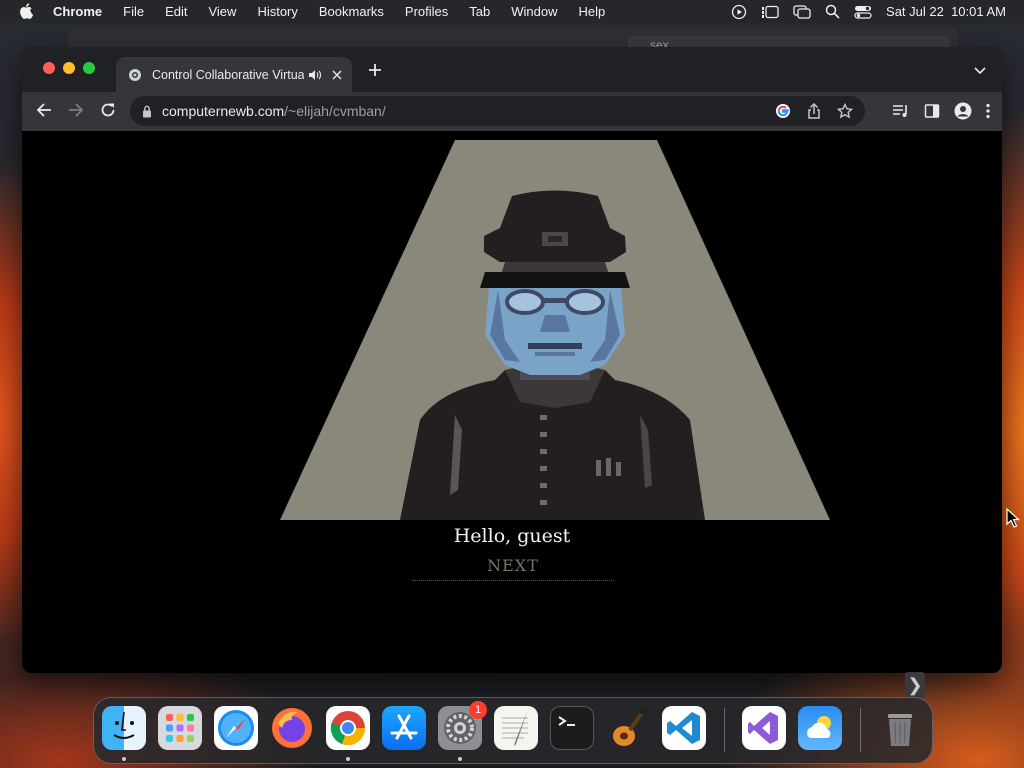 Image resolution: width=1024 pixels, height=768 pixels. Describe the element at coordinates (44, 110) in the screenshot. I see `back-arrow-icon` at that location.